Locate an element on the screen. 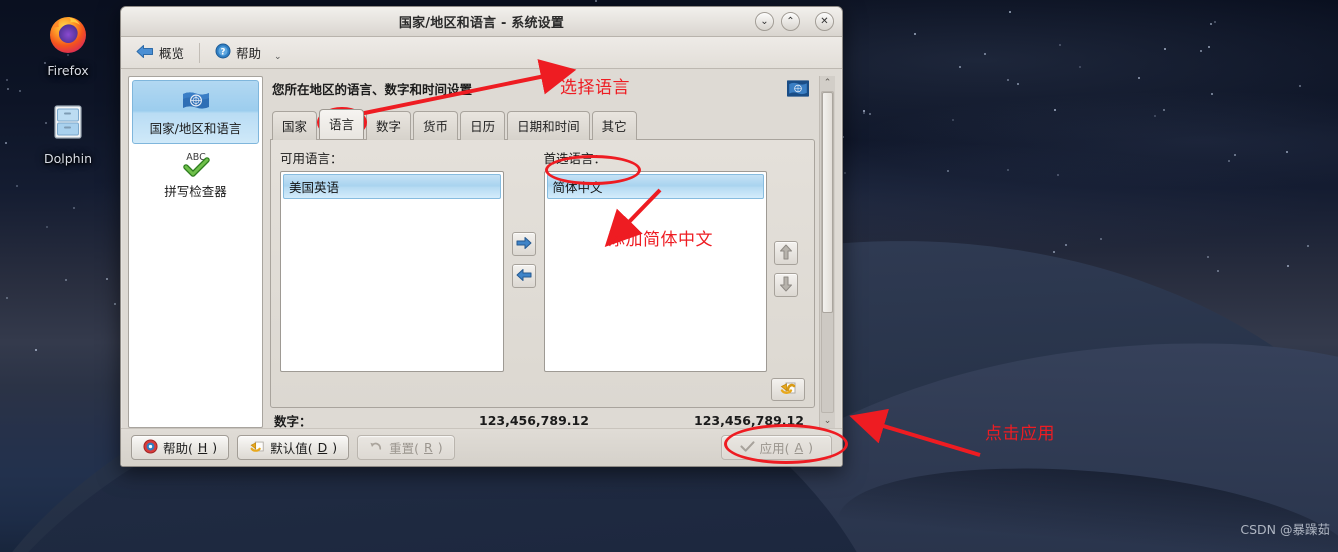 This screenshot has width=1338, height=552. window-toolbar: 概览 ? 帮助 ⌄ is located at coordinates (481, 53).